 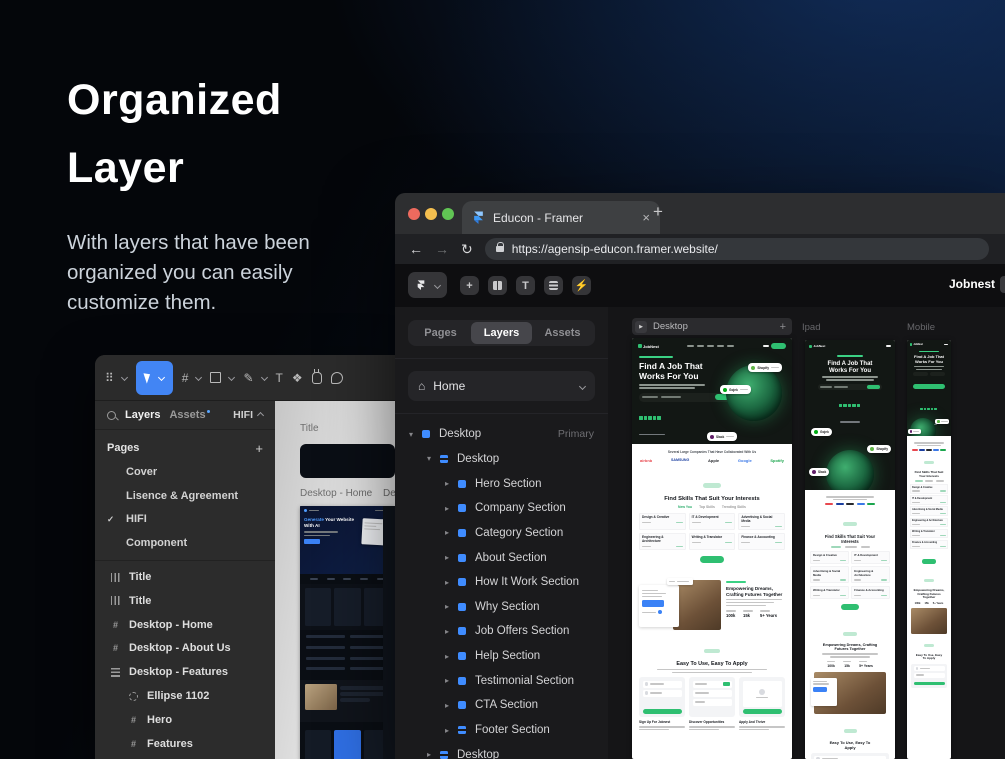 What do you see at coordinates (190, 415) in the screenshot?
I see `figma-tab-assets: Assets` at bounding box center [190, 415].